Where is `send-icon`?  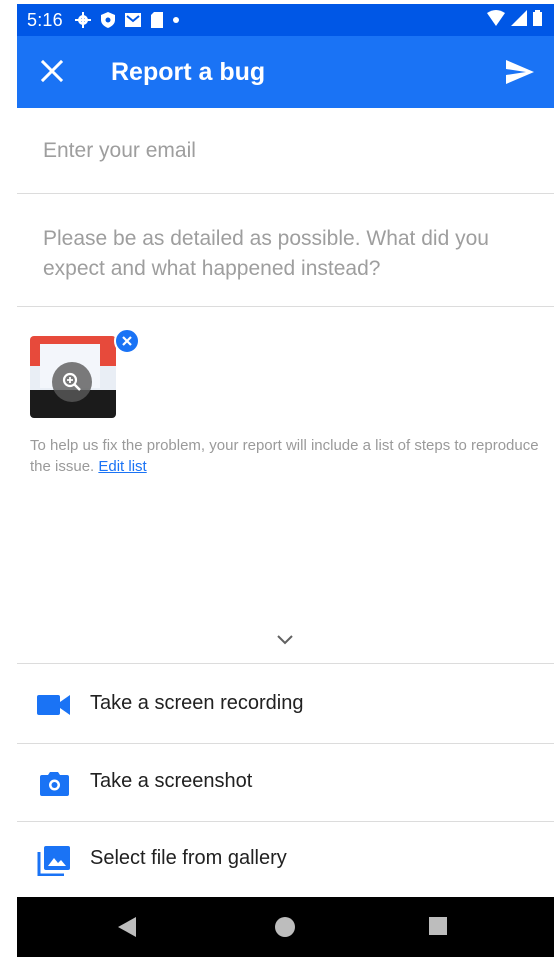
send-icon is located at coordinates (520, 72).